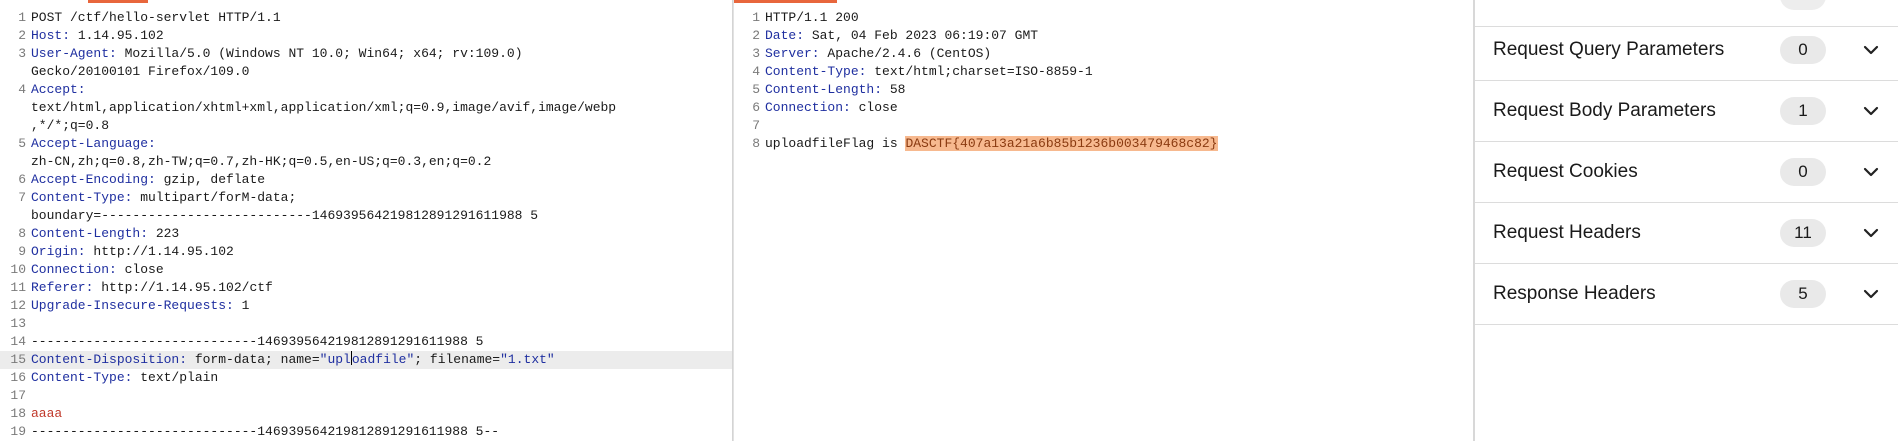  What do you see at coordinates (756, 53) in the screenshot?
I see `line-number: 3` at bounding box center [756, 53].